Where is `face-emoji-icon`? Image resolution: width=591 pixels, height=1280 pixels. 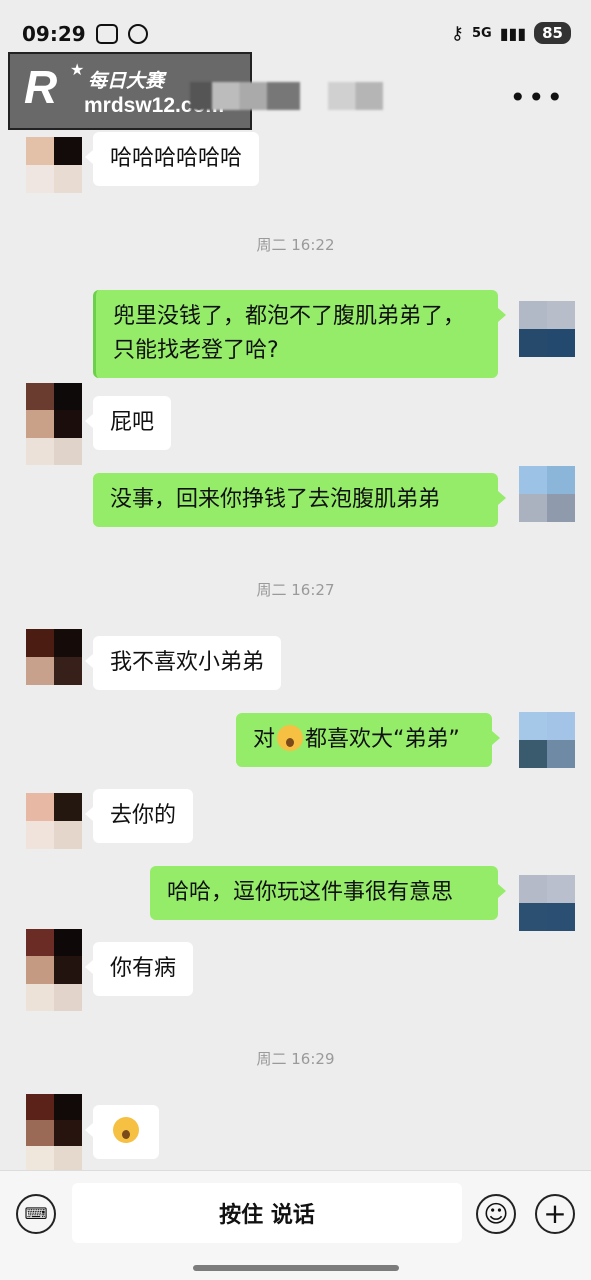 face-emoji-icon is located at coordinates (126, 1130).